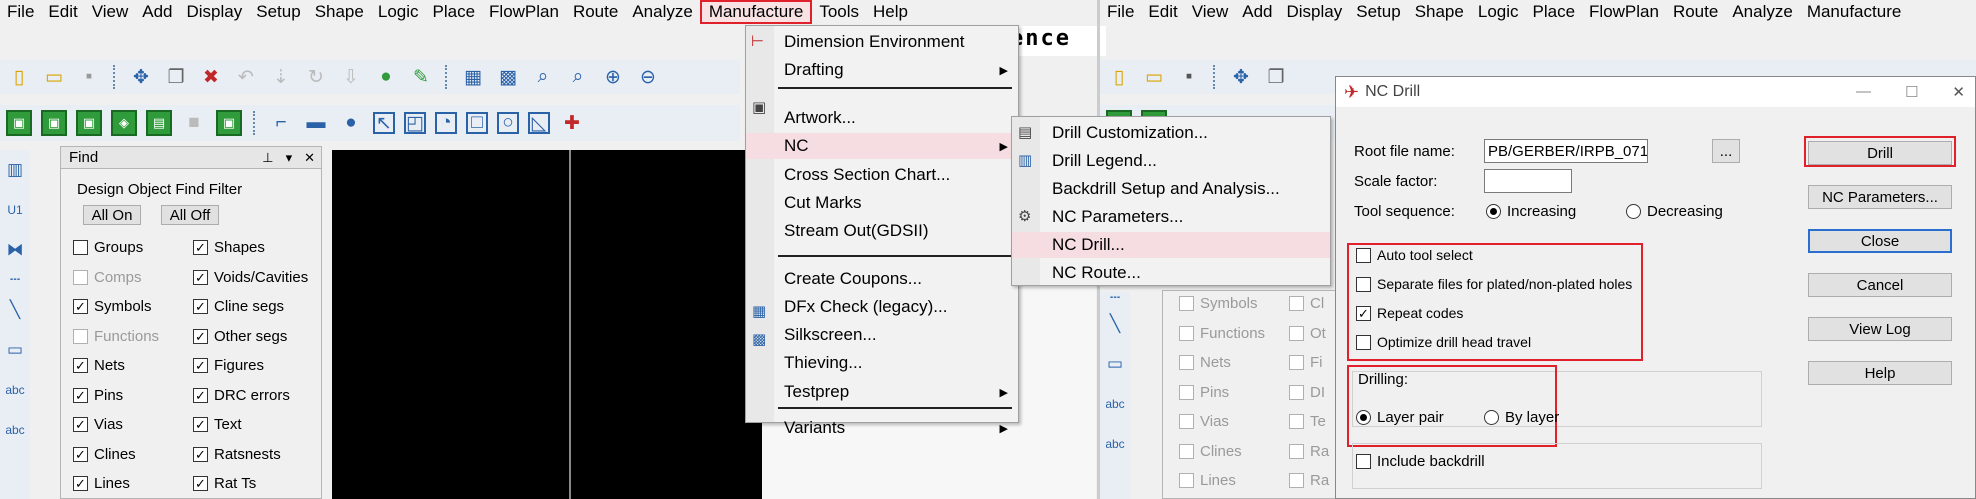 This screenshot has height=499, width=1976. What do you see at coordinates (882, 231) in the screenshot?
I see `menu-item-stream-out-gdsii: Stream Out(GDSII)` at bounding box center [882, 231].